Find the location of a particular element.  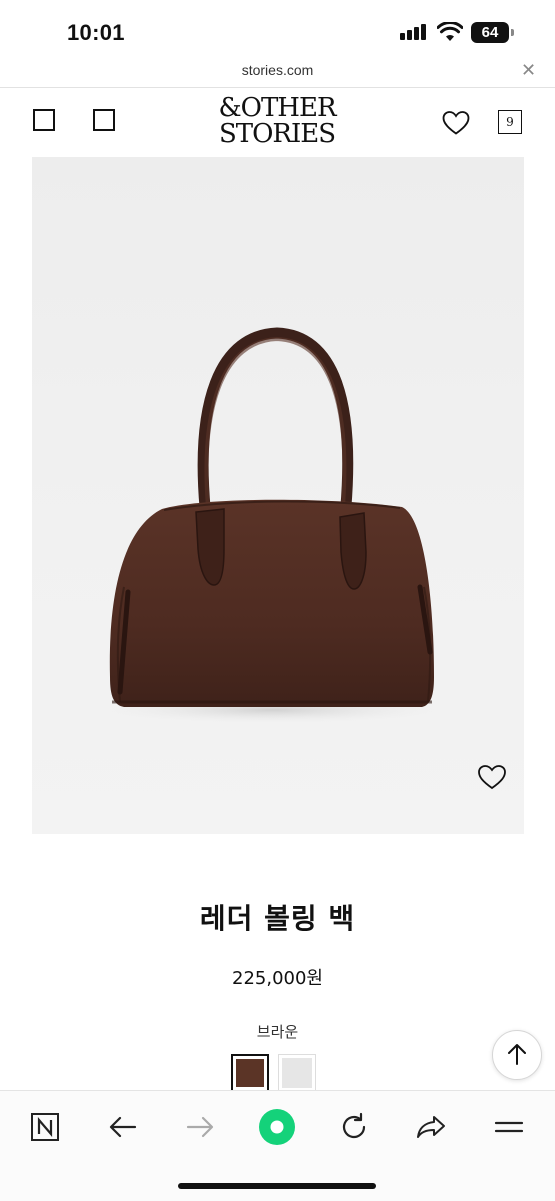

swatch-grey-fill is located at coordinates (297, 1073).